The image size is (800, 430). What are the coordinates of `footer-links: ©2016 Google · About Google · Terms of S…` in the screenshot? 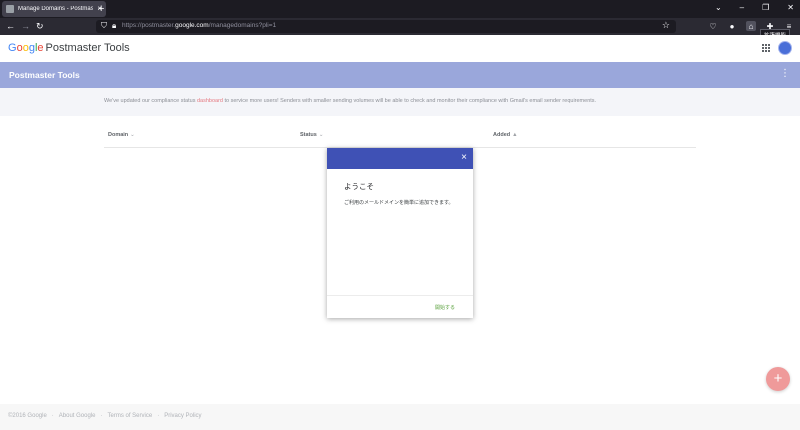 It's located at (105, 416).